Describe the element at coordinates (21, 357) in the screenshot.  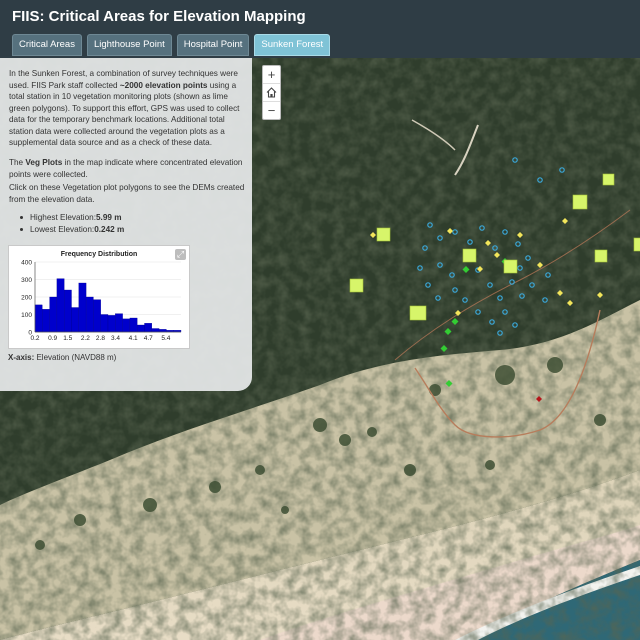
I see `xaxis-caption-label: X-axis:` at that location.